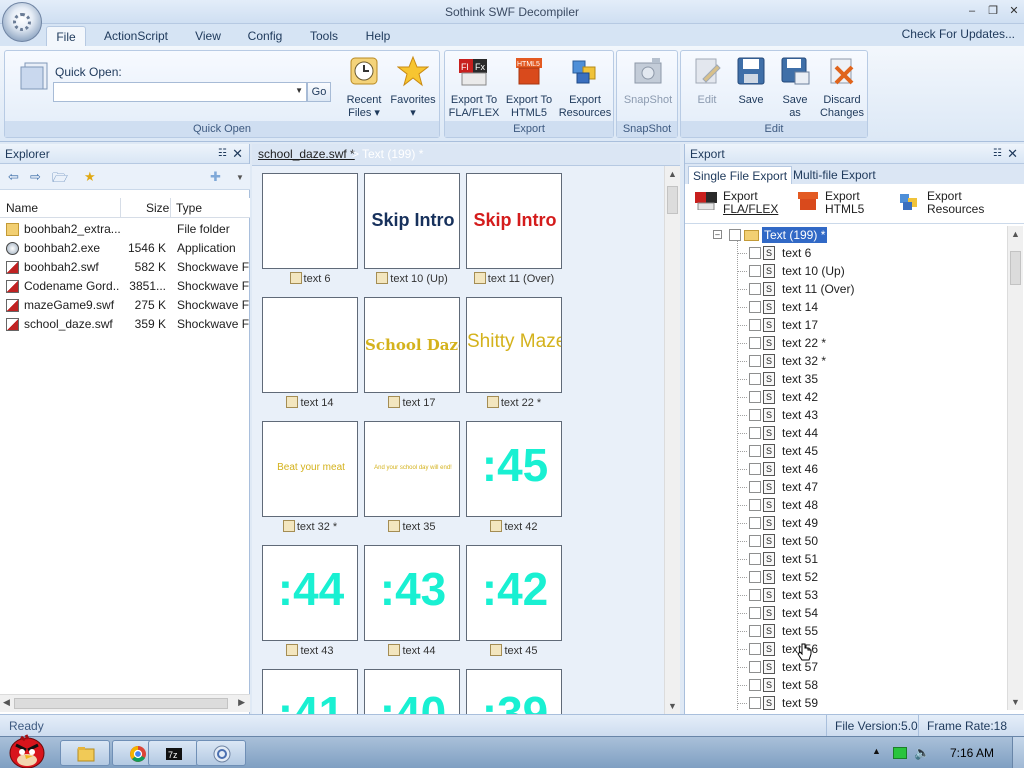  I want to click on tree-item: Stext 10 (Up), so click(845, 271).